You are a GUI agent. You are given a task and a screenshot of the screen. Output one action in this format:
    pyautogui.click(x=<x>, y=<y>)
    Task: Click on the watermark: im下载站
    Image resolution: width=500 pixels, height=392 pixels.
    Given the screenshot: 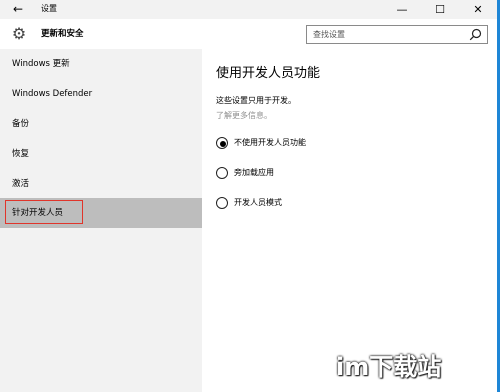 What is the action you would take?
    pyautogui.click(x=416, y=368)
    